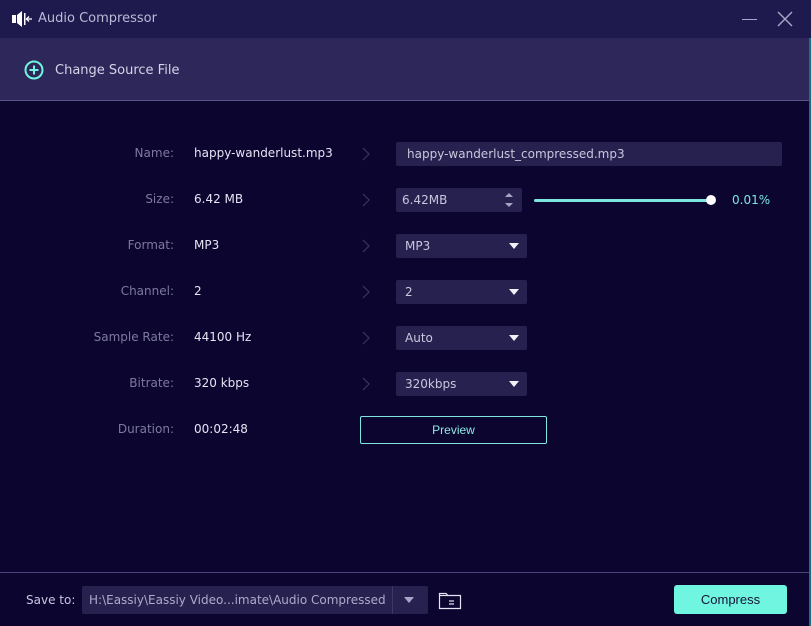 The height and width of the screenshot is (626, 811). What do you see at coordinates (117, 70) in the screenshot?
I see `change-source-file-label: Change Source File` at bounding box center [117, 70].